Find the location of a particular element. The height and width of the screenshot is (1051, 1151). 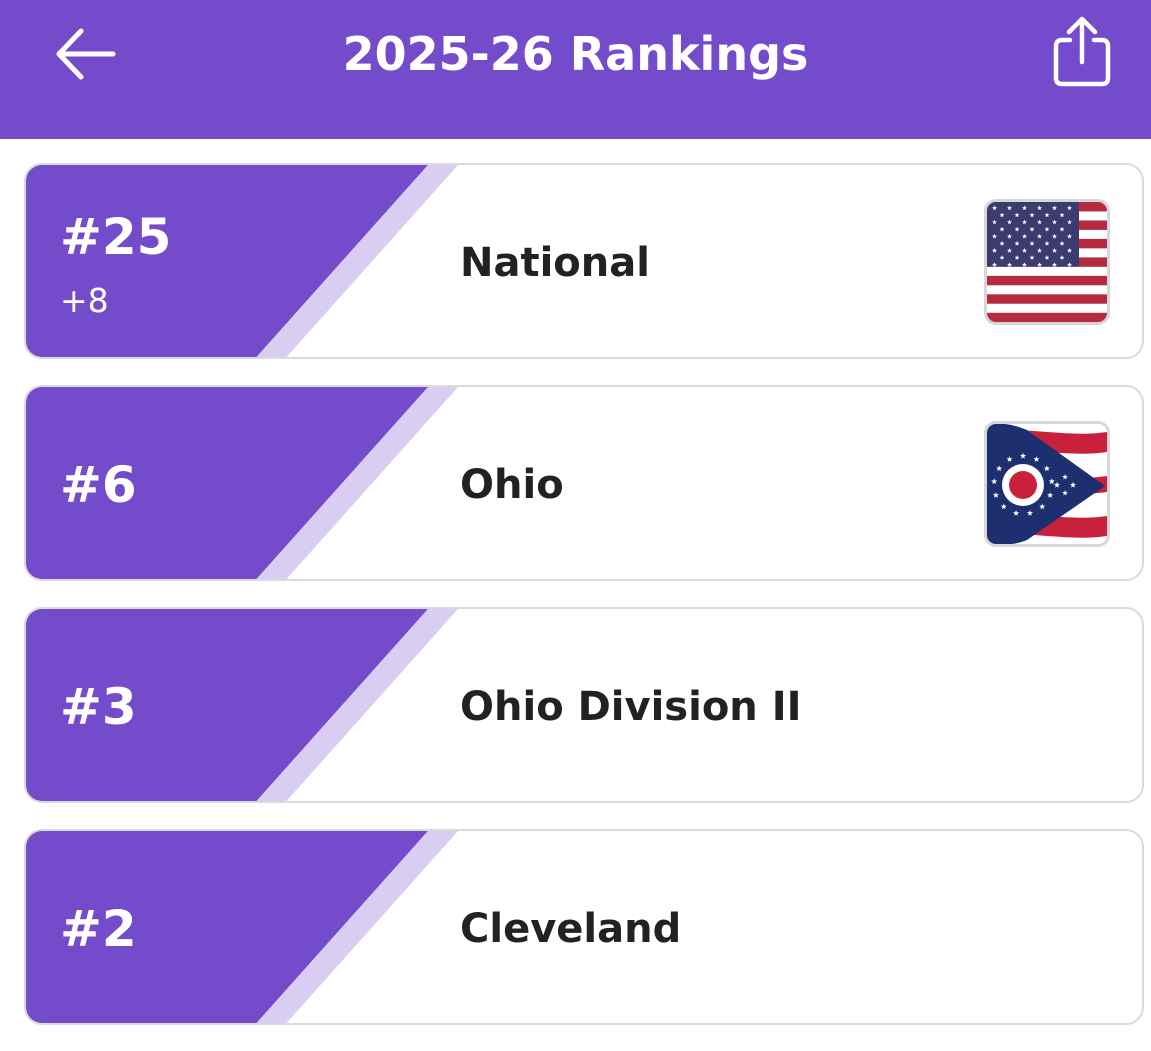

rank-change: +8 is located at coordinates (84, 300).